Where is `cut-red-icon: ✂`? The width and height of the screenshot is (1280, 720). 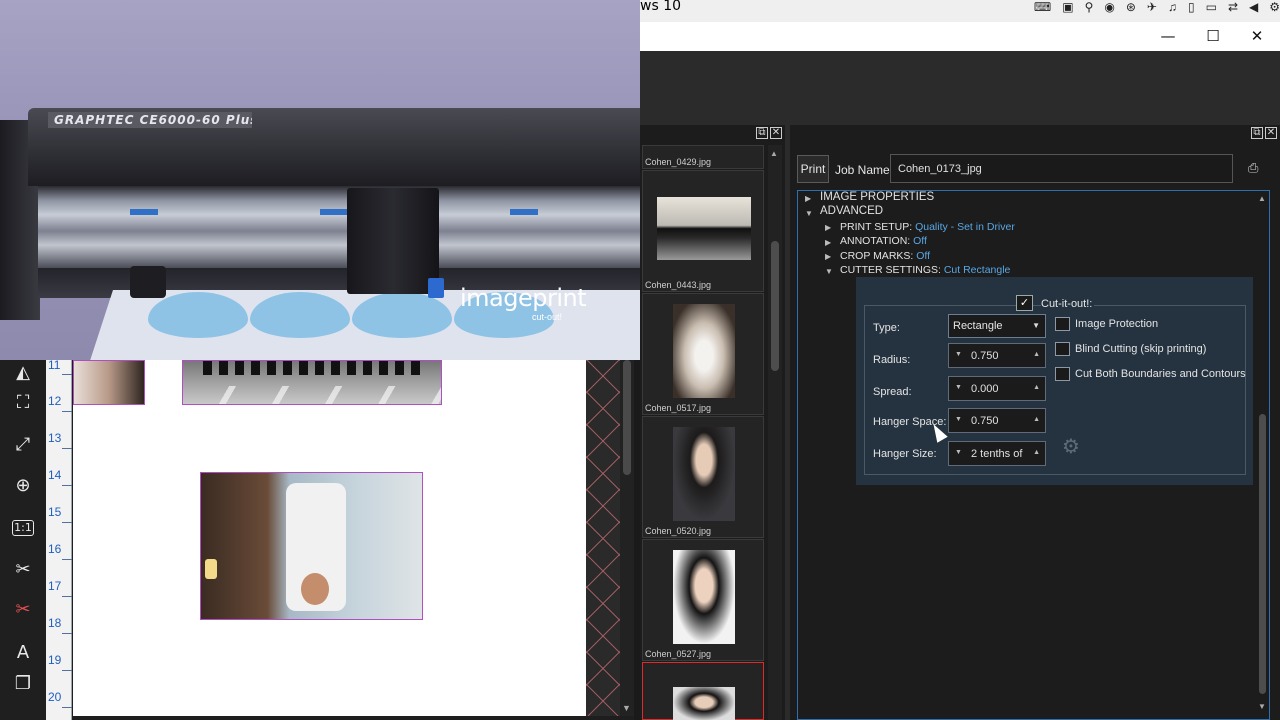 cut-red-icon: ✂ is located at coordinates (23, 610).